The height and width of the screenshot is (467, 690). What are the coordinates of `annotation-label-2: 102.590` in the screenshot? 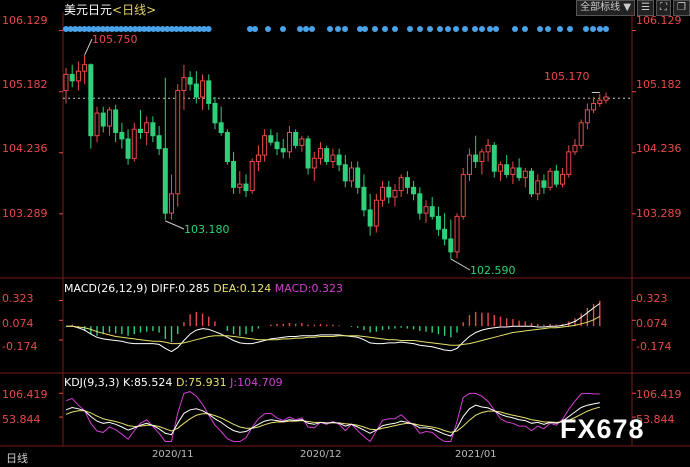 It's located at (493, 270).